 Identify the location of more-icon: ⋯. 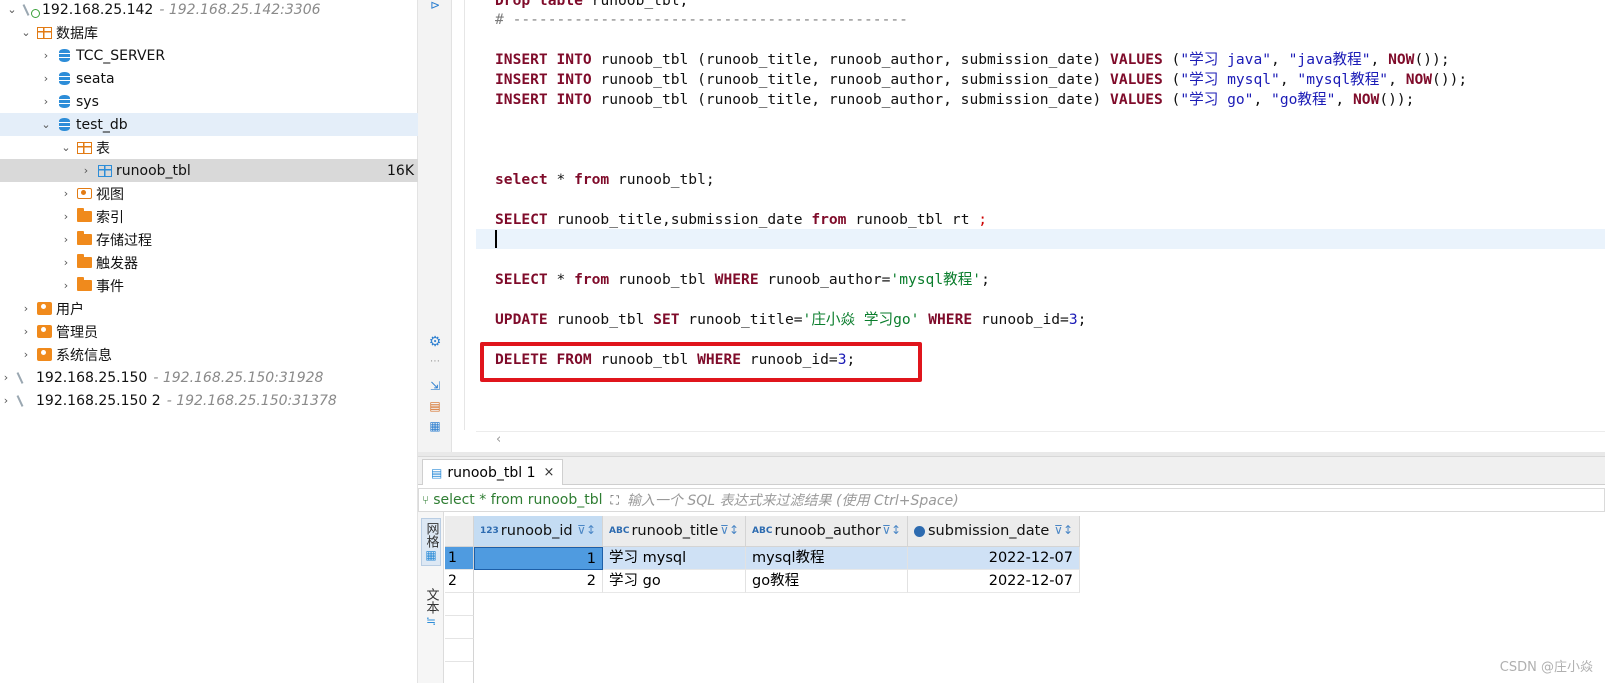
(435, 361).